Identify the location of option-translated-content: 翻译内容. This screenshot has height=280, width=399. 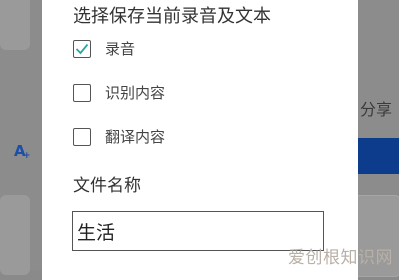
(119, 136).